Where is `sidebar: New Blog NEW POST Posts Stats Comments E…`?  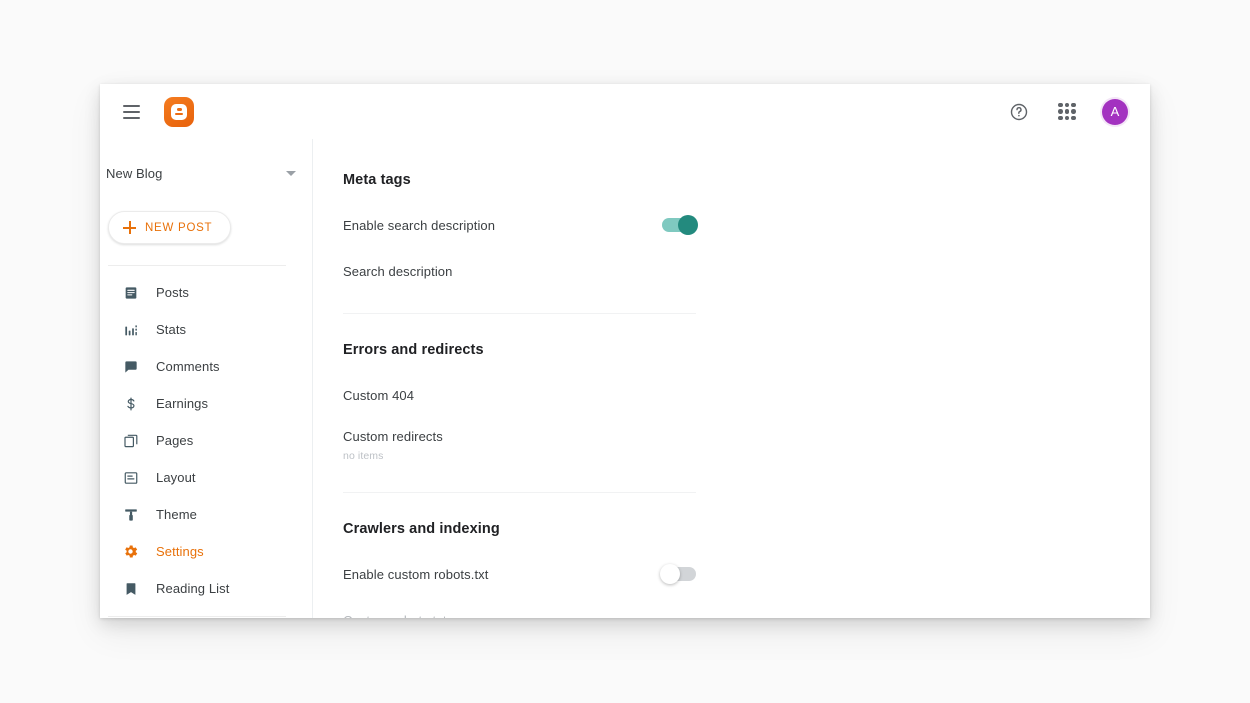 sidebar: New Blog NEW POST Posts Stats Comments E… is located at coordinates (206, 378).